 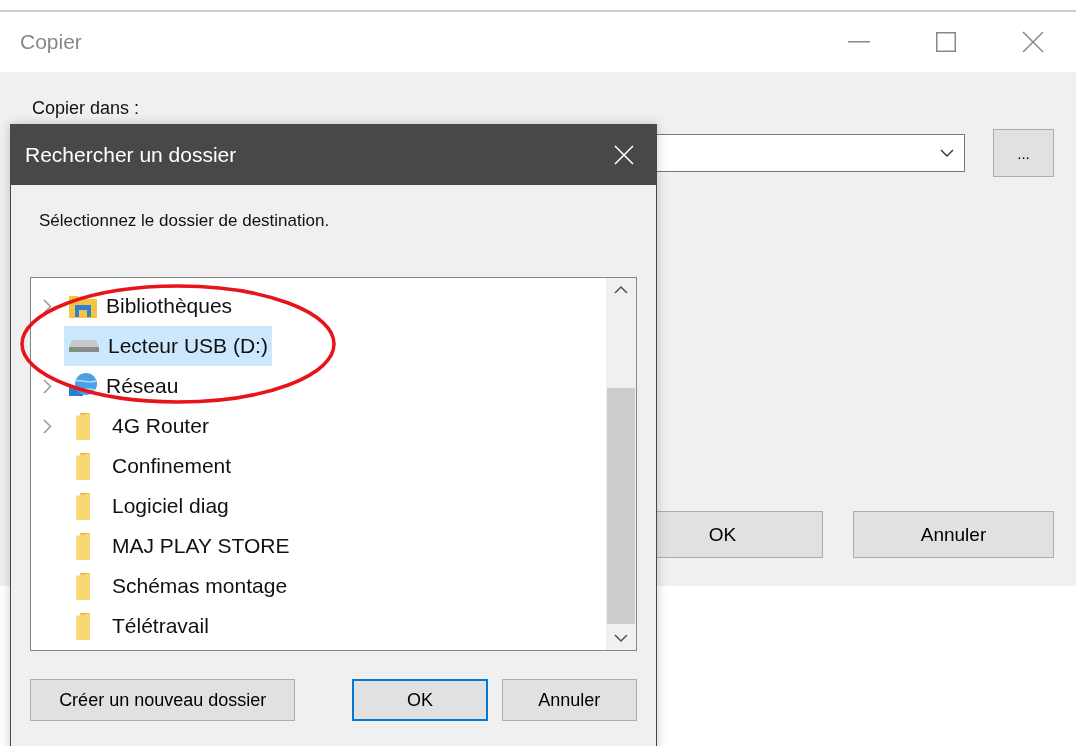 What do you see at coordinates (163, 700) in the screenshot?
I see `dialog-button: Créer un nouveau dossier` at bounding box center [163, 700].